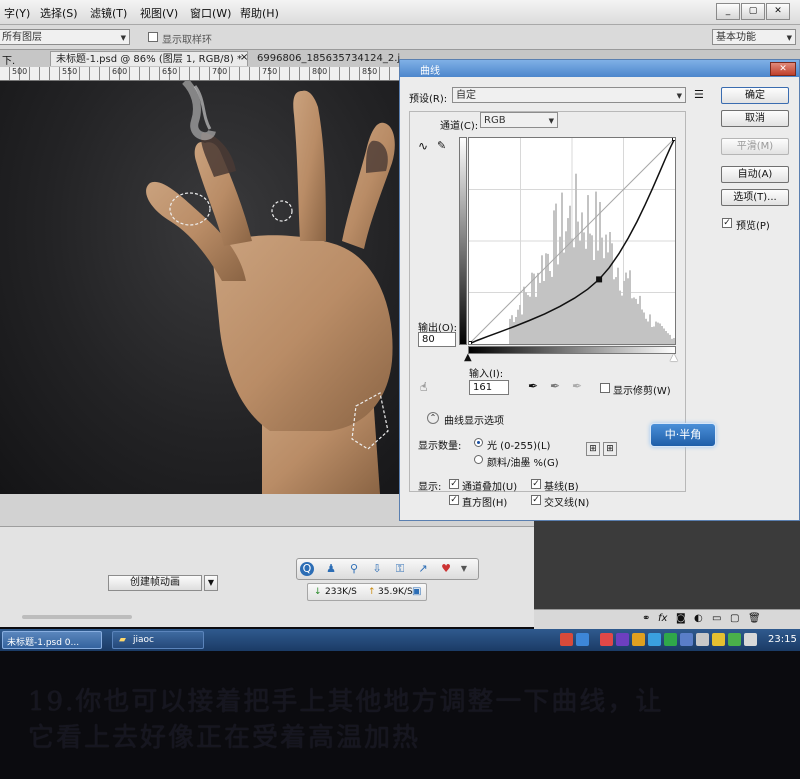 This screenshot has height=779, width=800. What do you see at coordinates (433, 418) in the screenshot?
I see `collapse-icon: ⌃` at bounding box center [433, 418].